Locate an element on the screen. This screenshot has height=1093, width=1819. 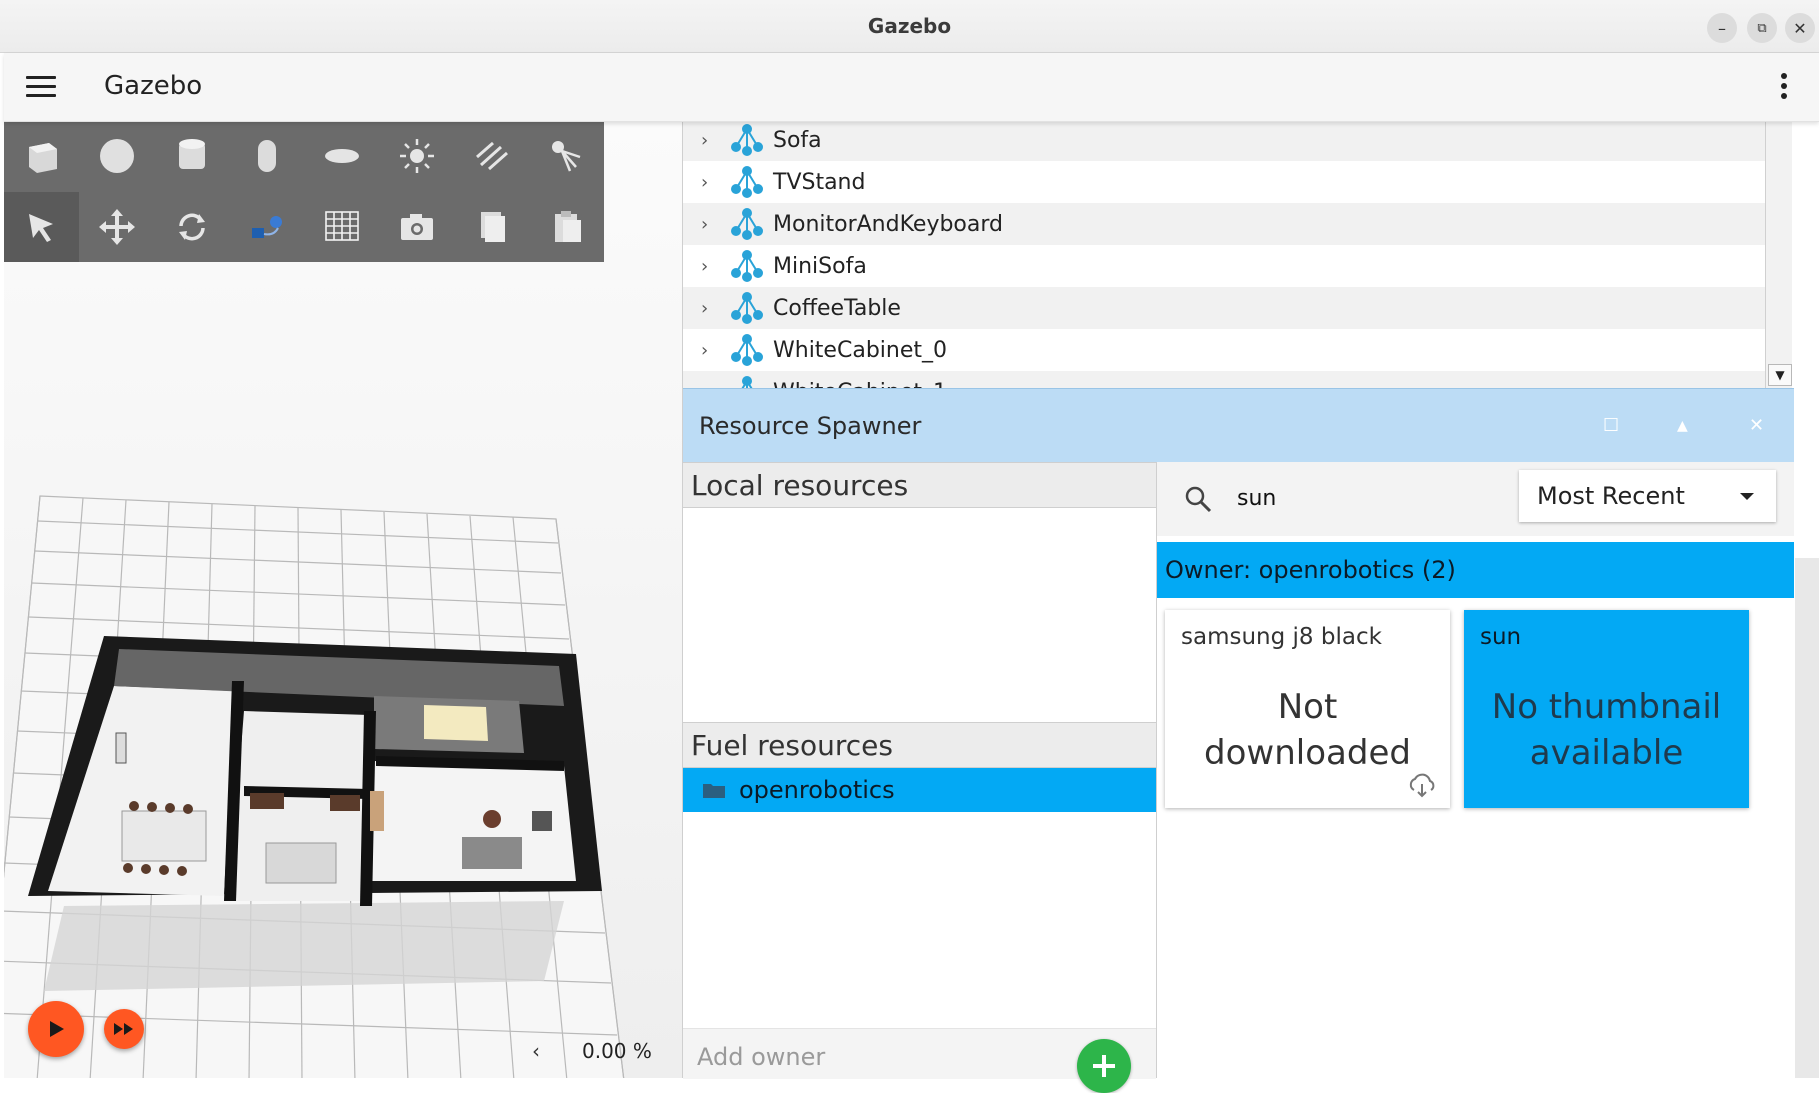
step-button is located at coordinates (124, 1029).